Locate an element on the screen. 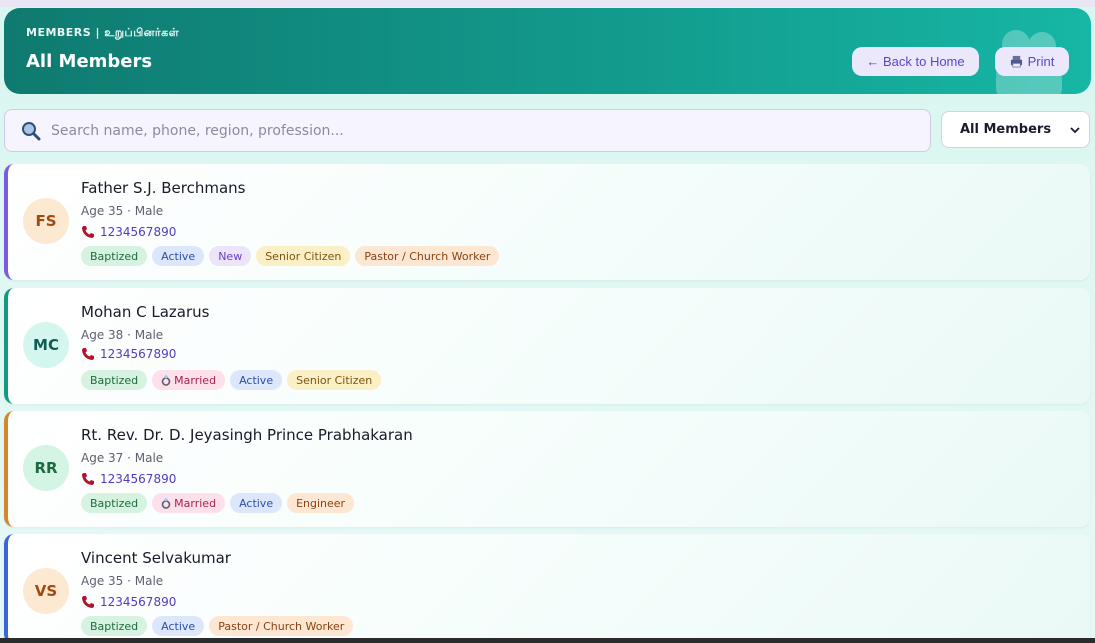 Image resolution: width=1095 pixels, height=643 pixels. avatar: RR is located at coordinates (46, 468).